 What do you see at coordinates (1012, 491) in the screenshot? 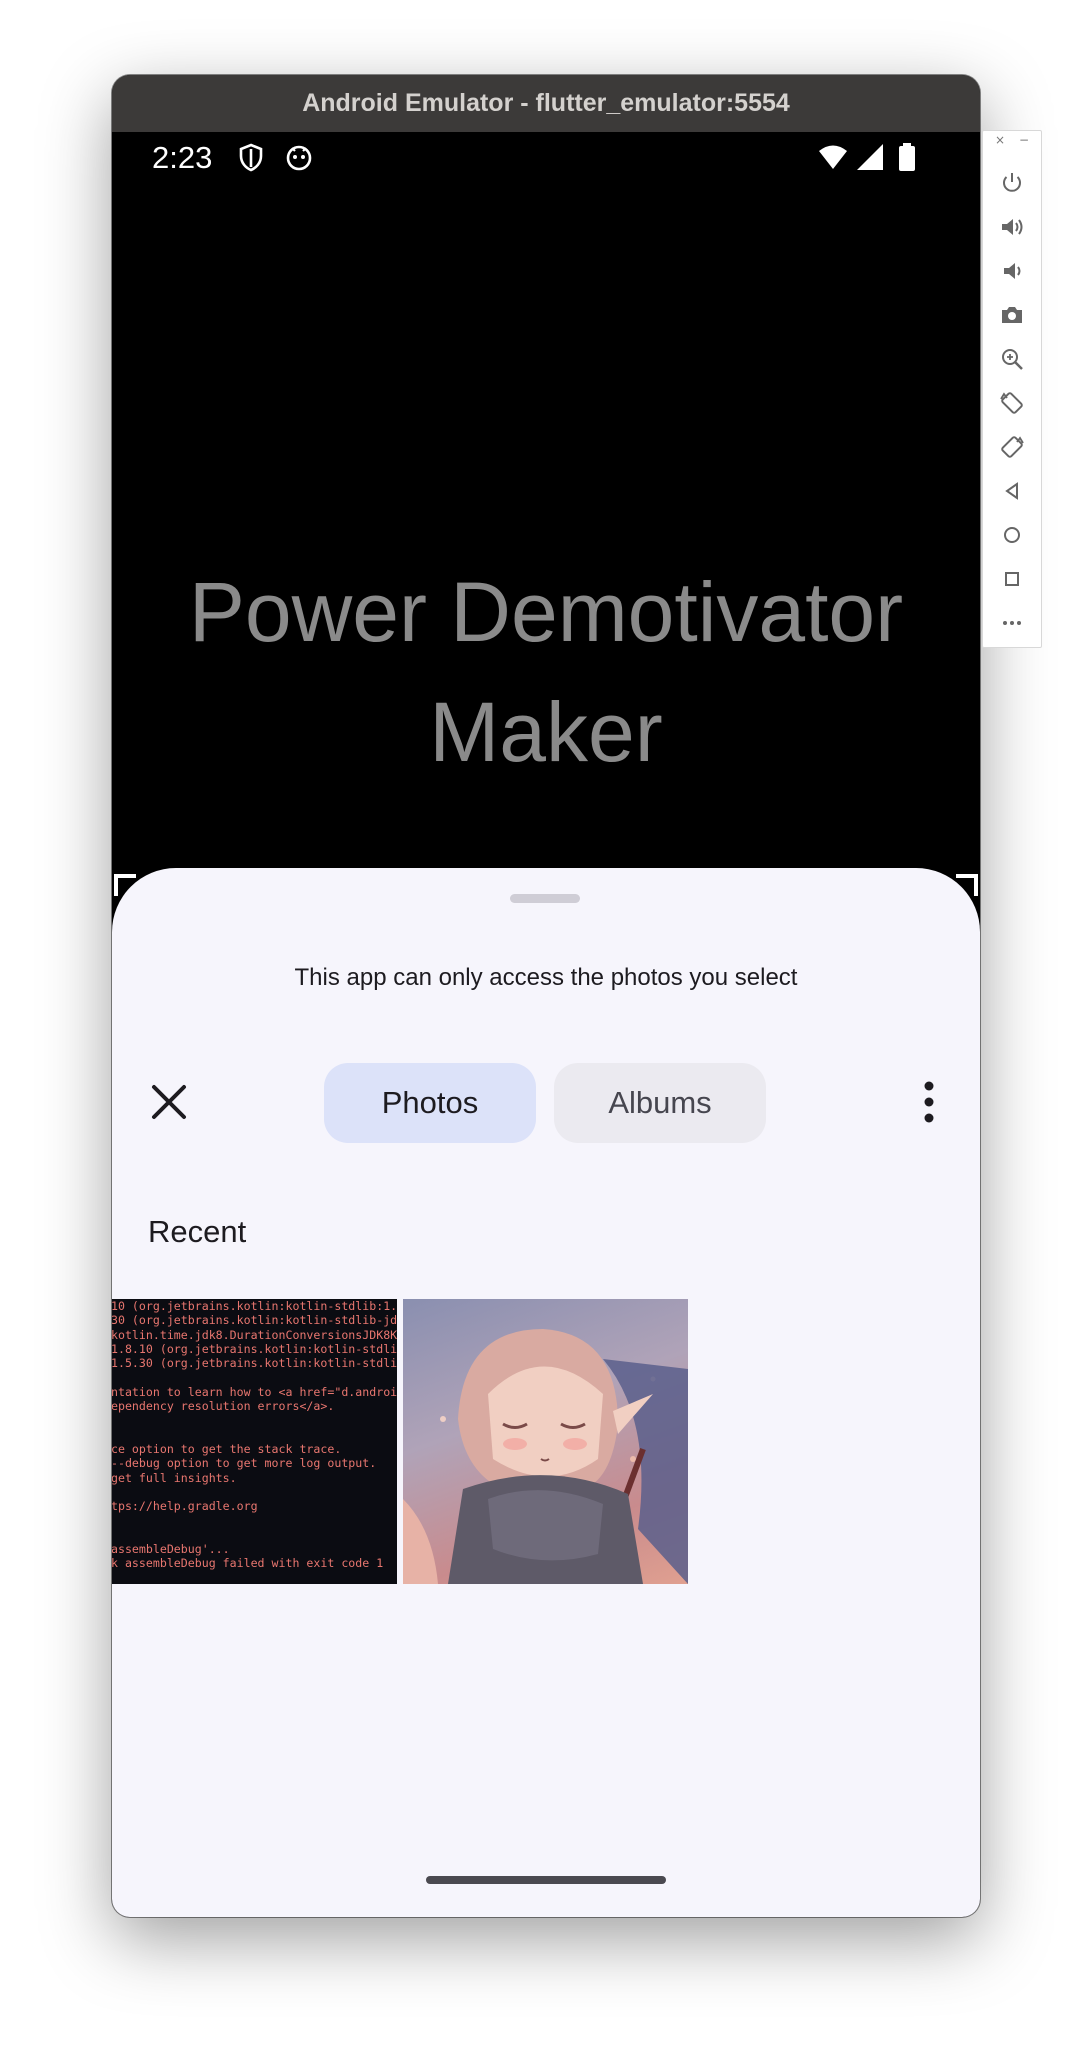
I see `back-icon` at bounding box center [1012, 491].